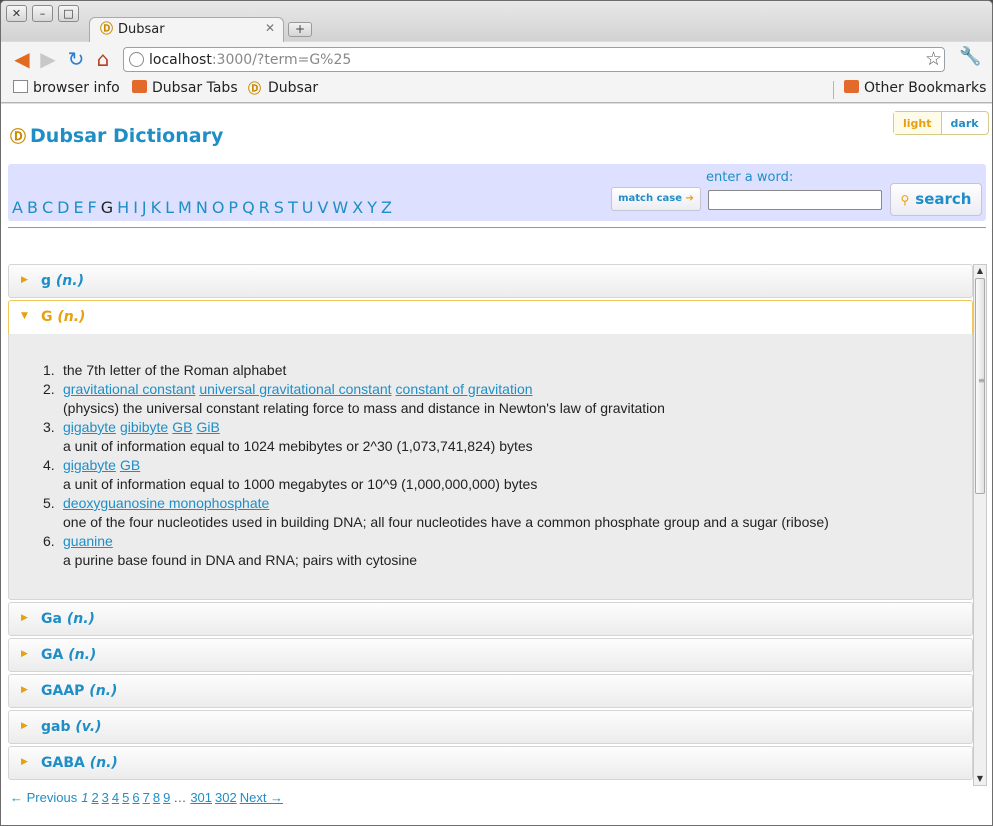 The height and width of the screenshot is (826, 993). Describe the element at coordinates (156, 207) in the screenshot. I see `letter-link-k: K` at that location.